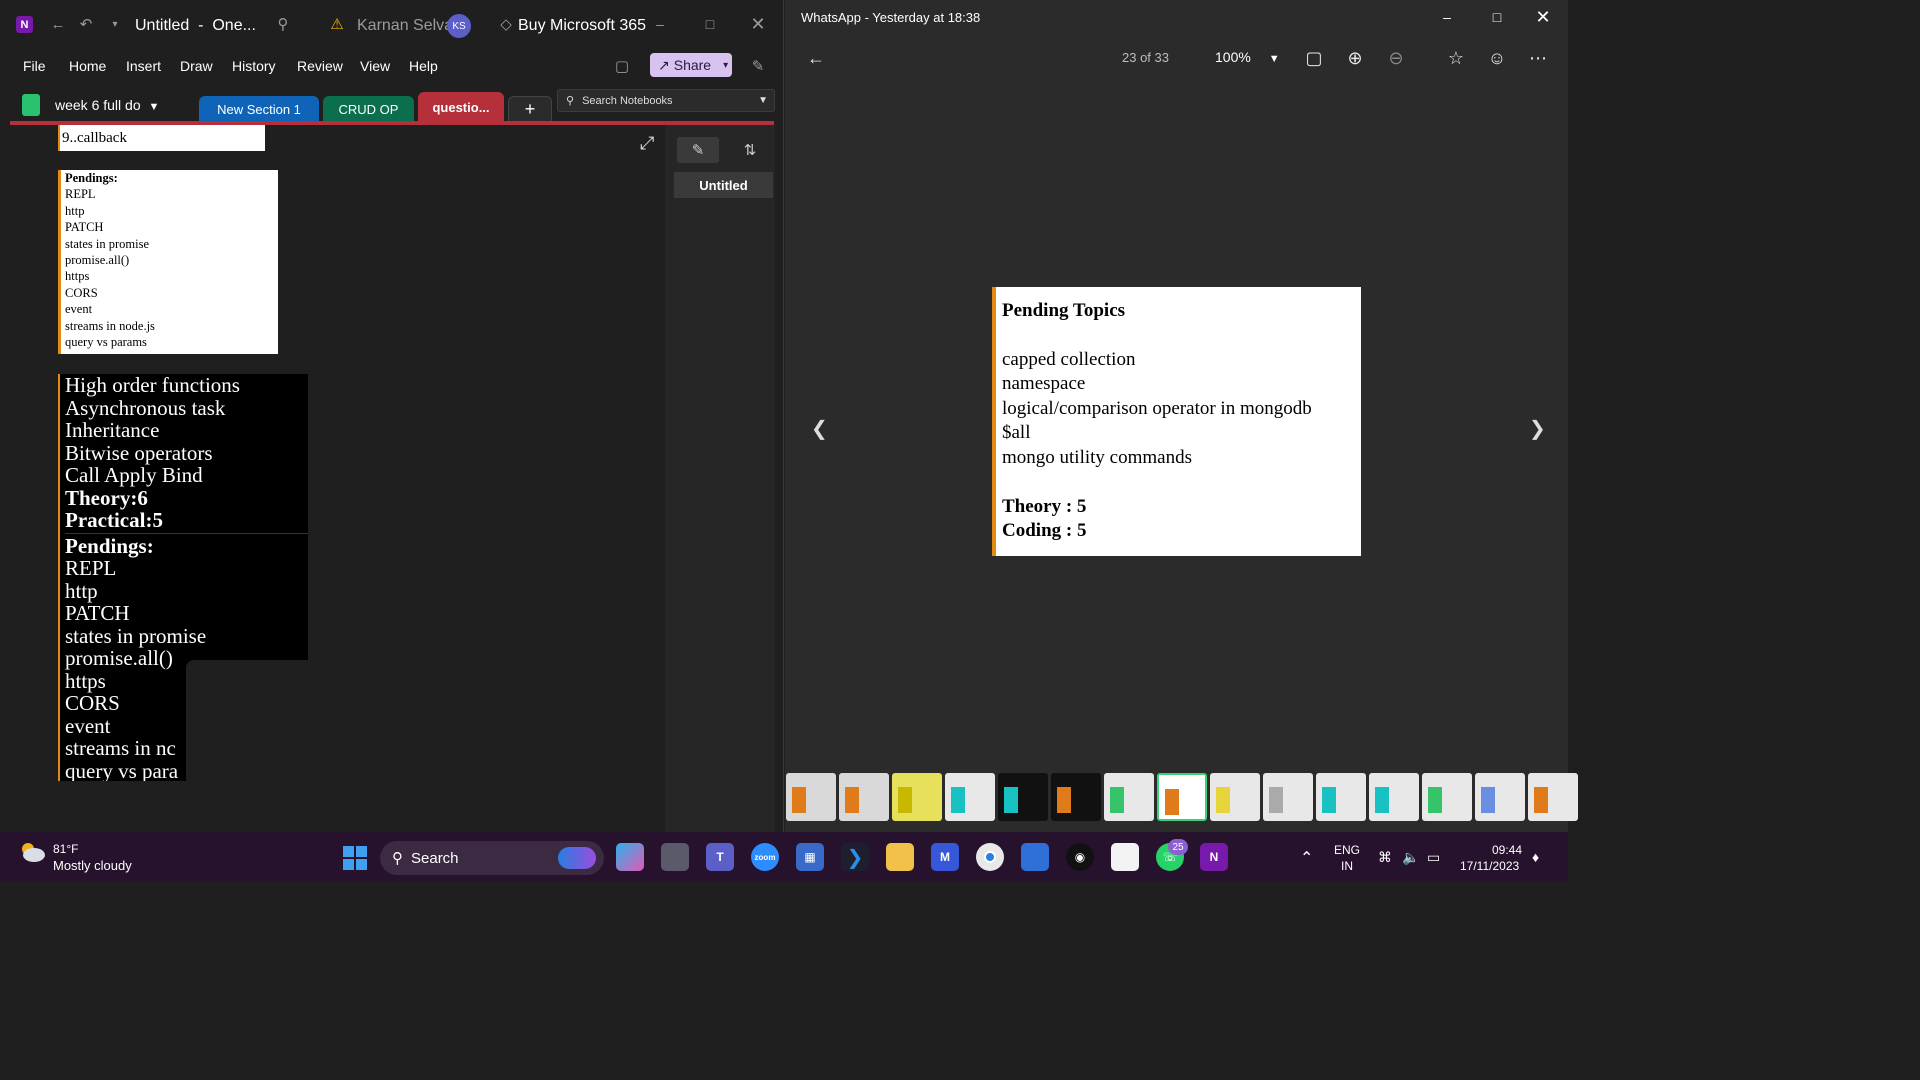  What do you see at coordinates (1433, 857) in the screenshot?
I see `battery-icon: ▭` at bounding box center [1433, 857].